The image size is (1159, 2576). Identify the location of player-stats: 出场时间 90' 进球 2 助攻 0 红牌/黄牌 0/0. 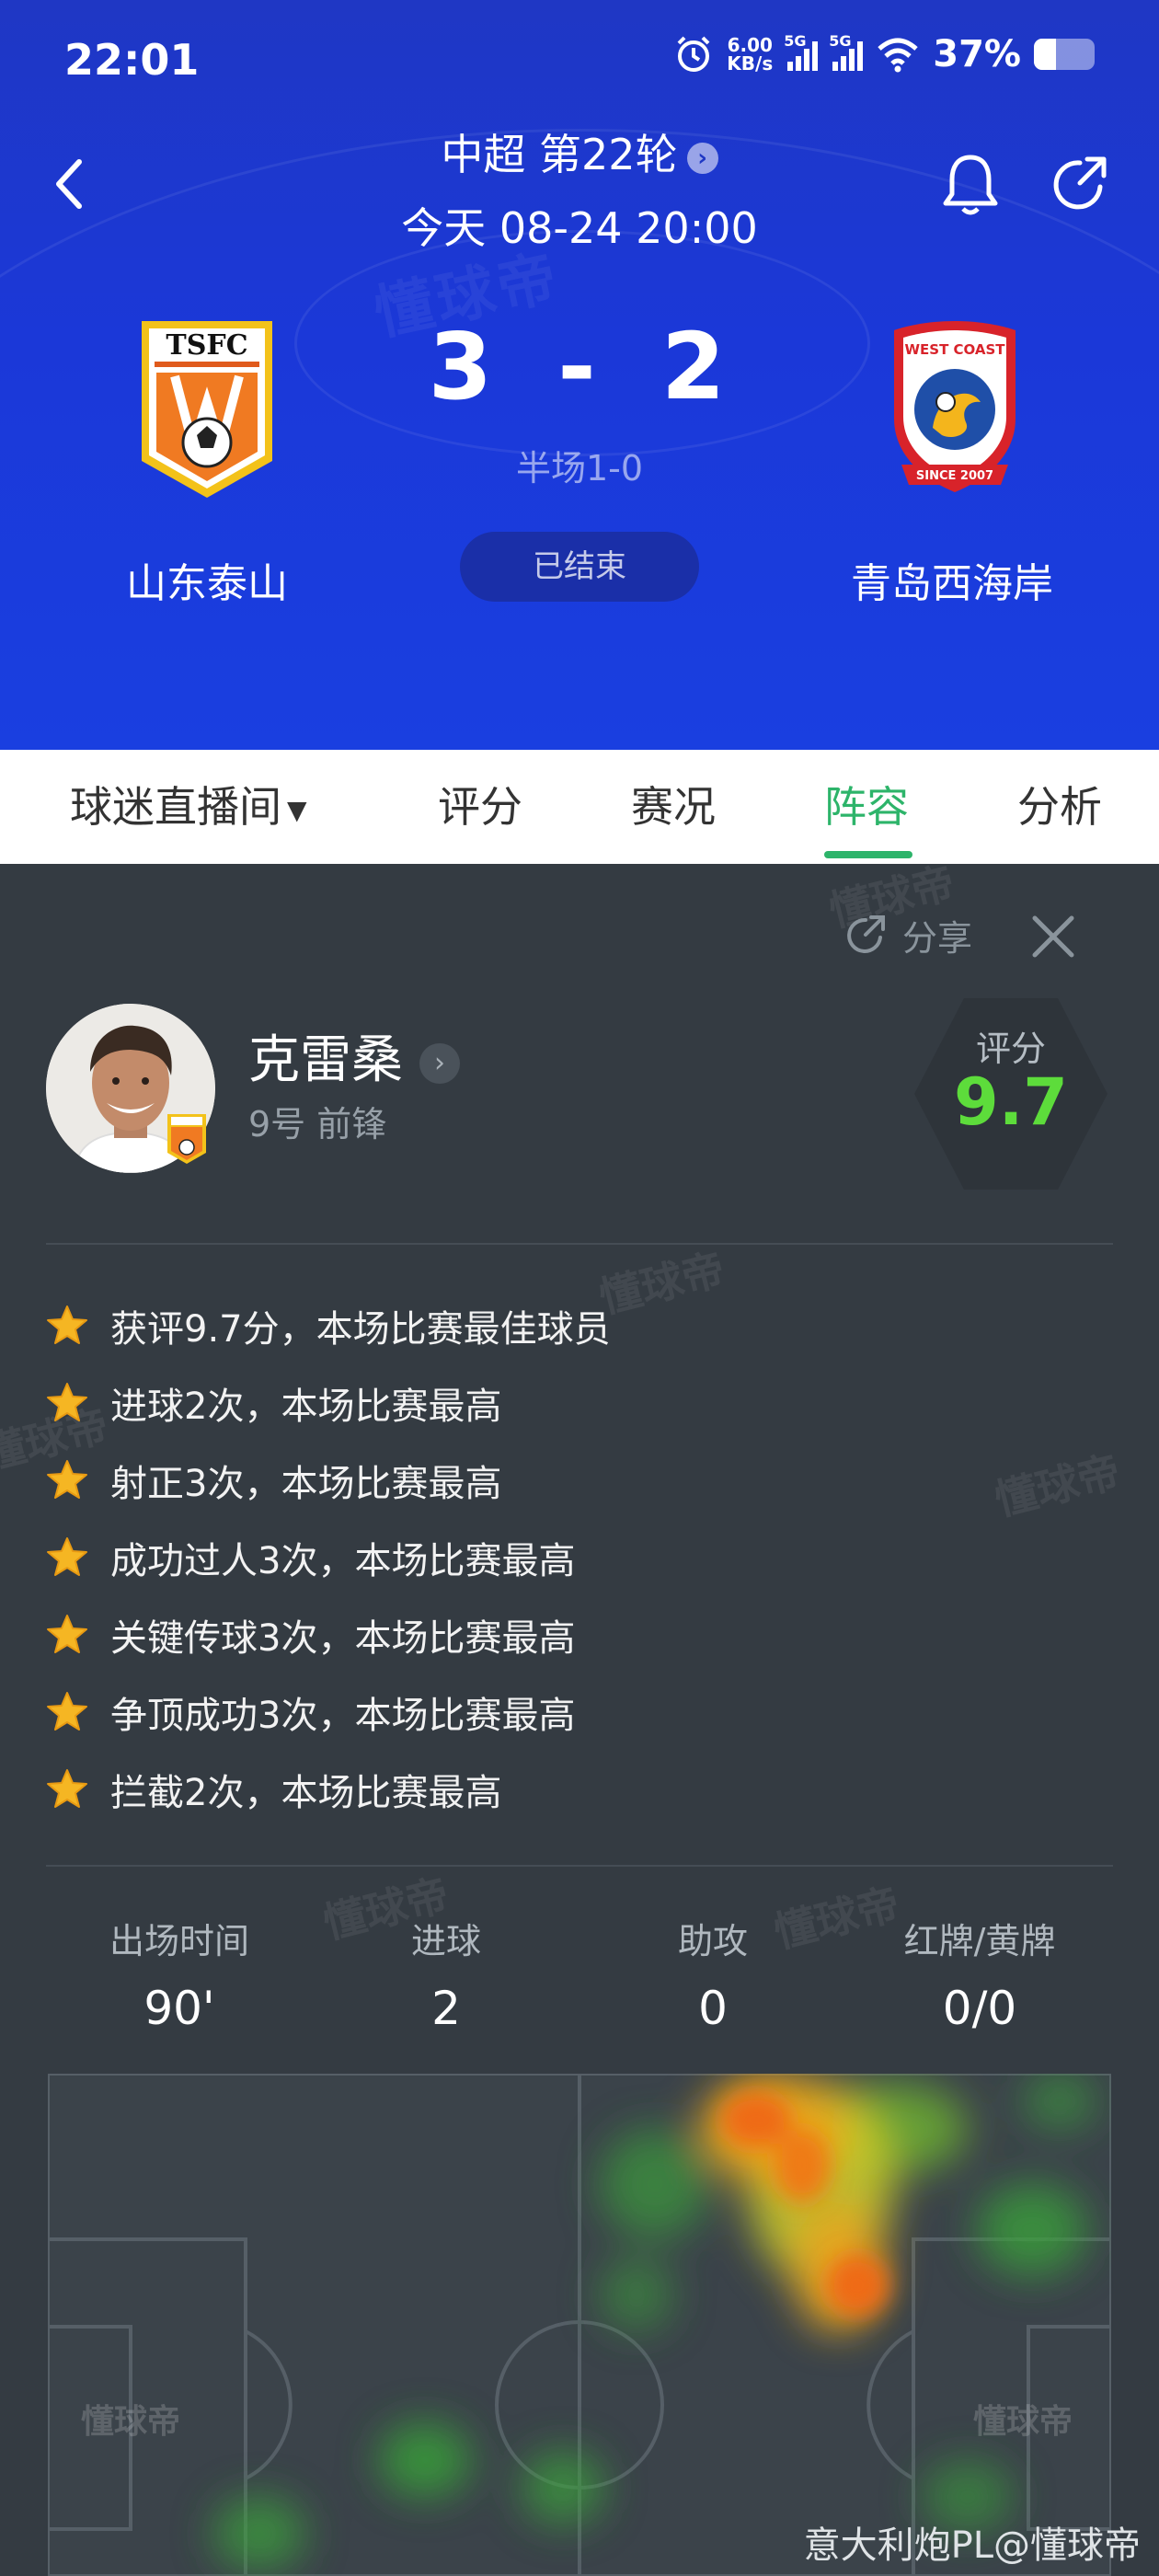
(579, 1974).